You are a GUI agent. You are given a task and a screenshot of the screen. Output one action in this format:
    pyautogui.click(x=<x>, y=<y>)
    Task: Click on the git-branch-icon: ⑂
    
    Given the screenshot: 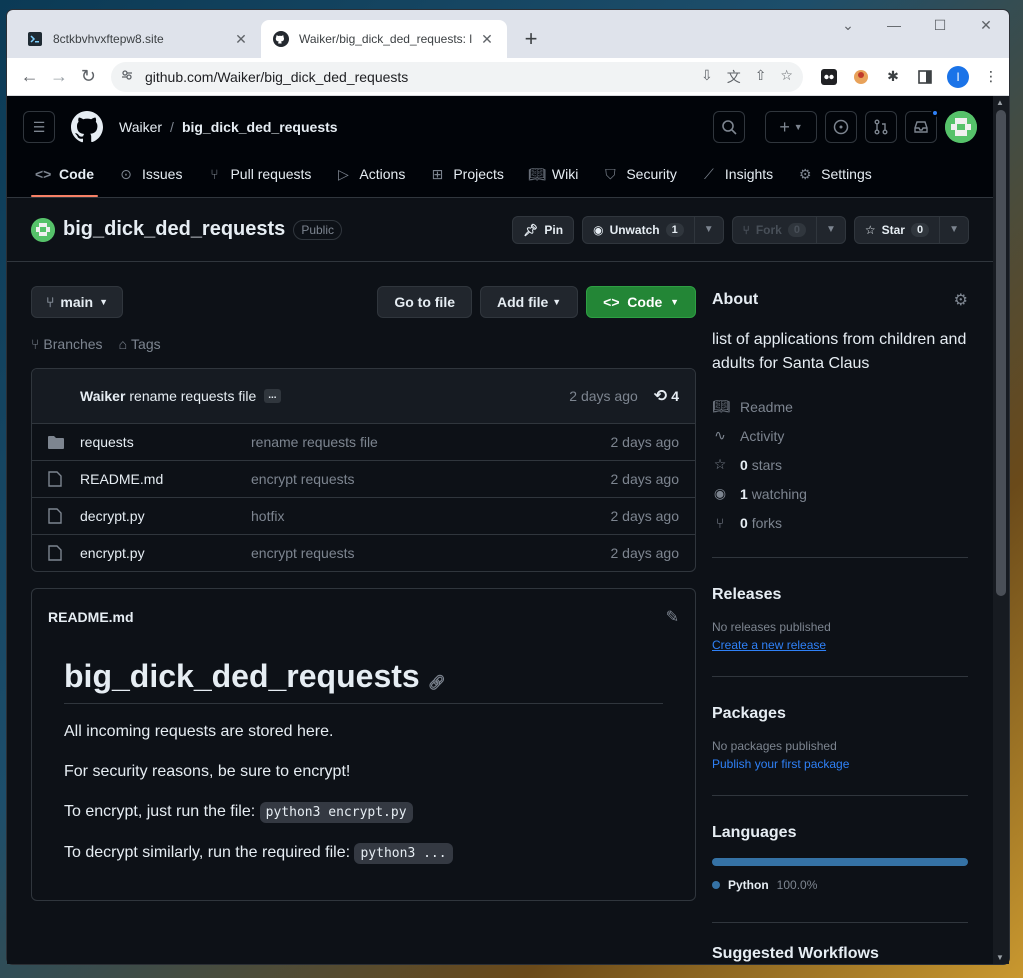 What is the action you would take?
    pyautogui.click(x=35, y=344)
    